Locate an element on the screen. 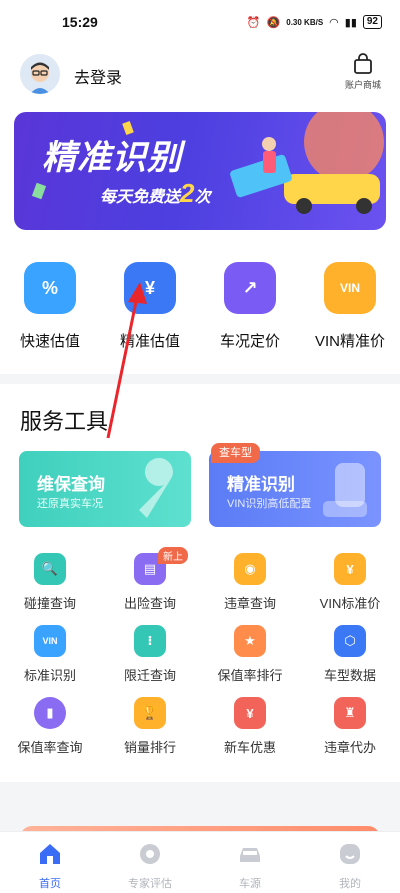 The height and width of the screenshot is (893, 400). new-badge: 新上 is located at coordinates (173, 555).